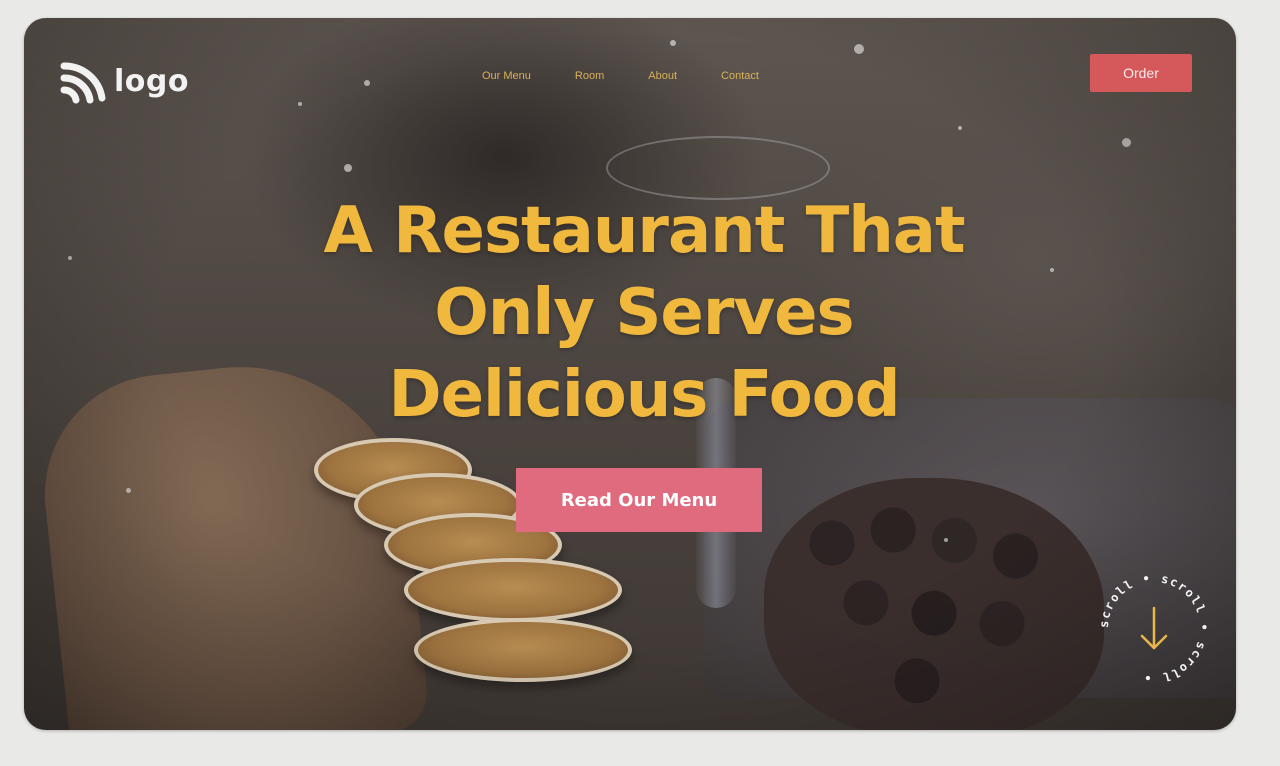  What do you see at coordinates (662, 76) in the screenshot?
I see `nav-link-about: About` at bounding box center [662, 76].